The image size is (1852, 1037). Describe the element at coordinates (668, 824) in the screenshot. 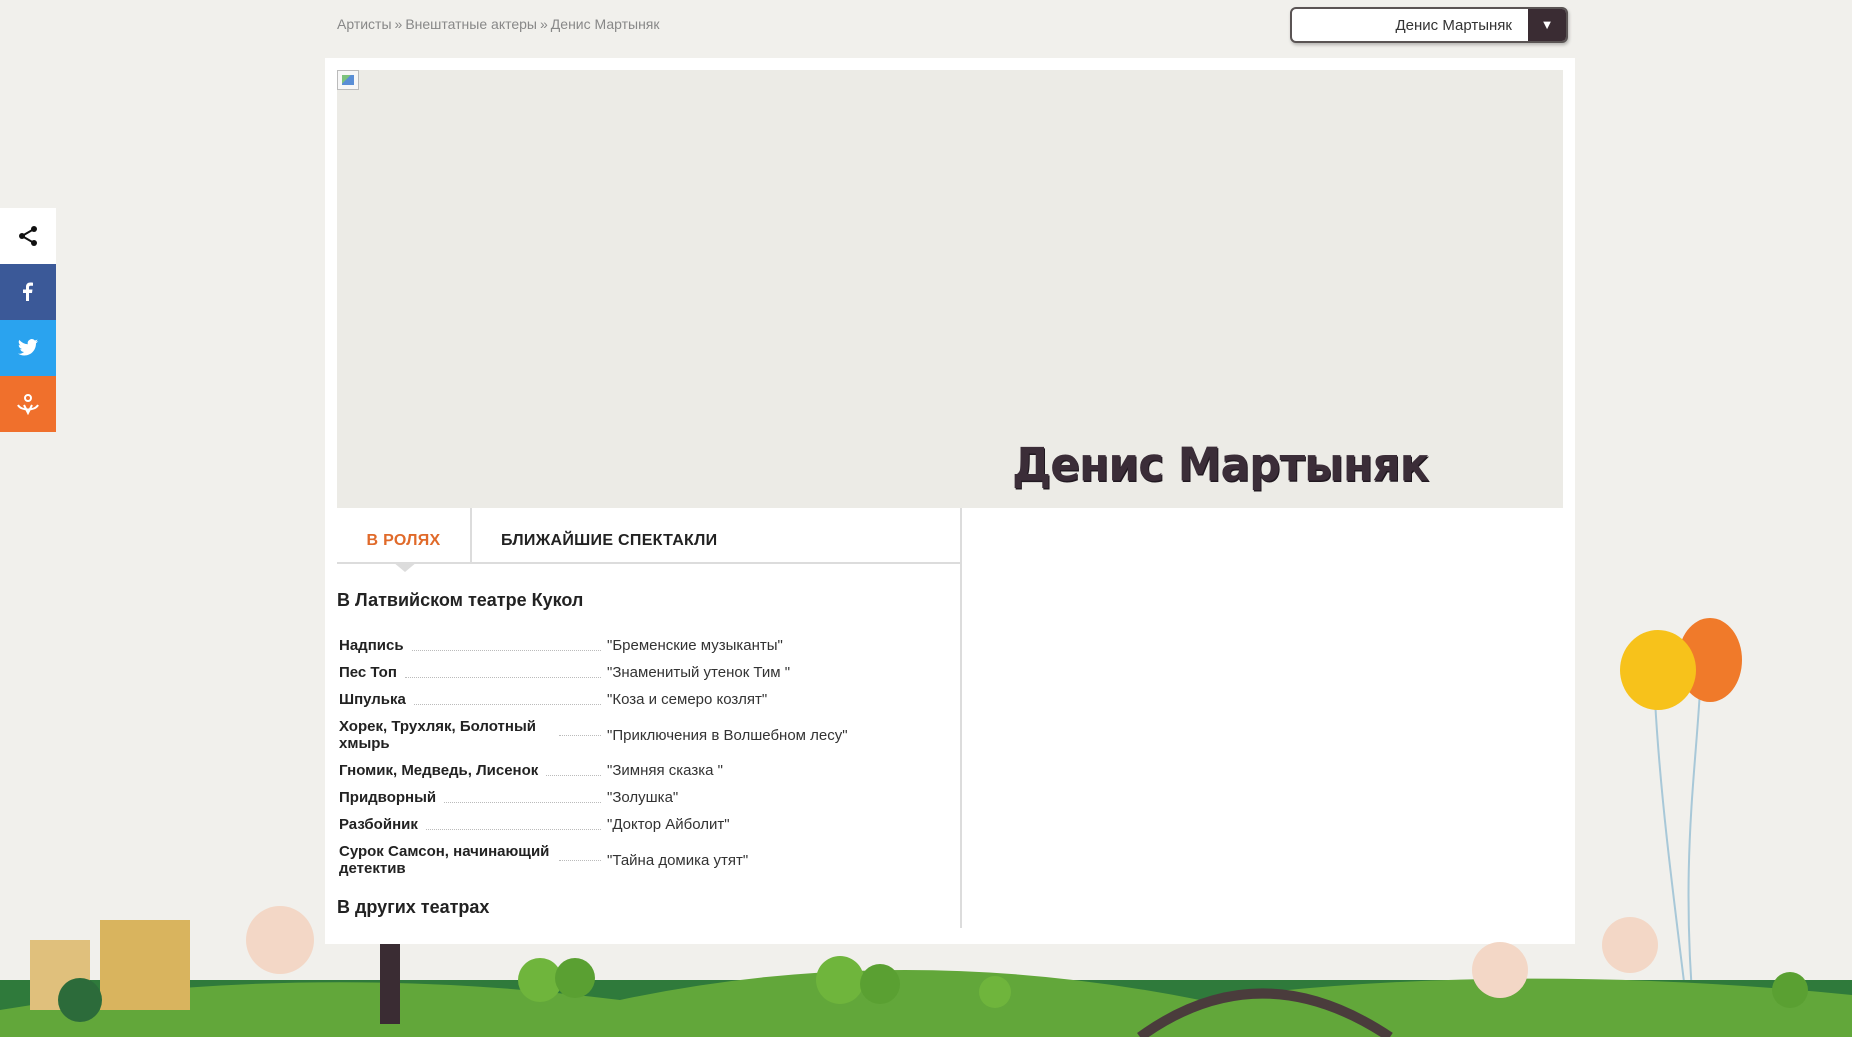

I see `role-show: "Доктор Айболит"` at that location.